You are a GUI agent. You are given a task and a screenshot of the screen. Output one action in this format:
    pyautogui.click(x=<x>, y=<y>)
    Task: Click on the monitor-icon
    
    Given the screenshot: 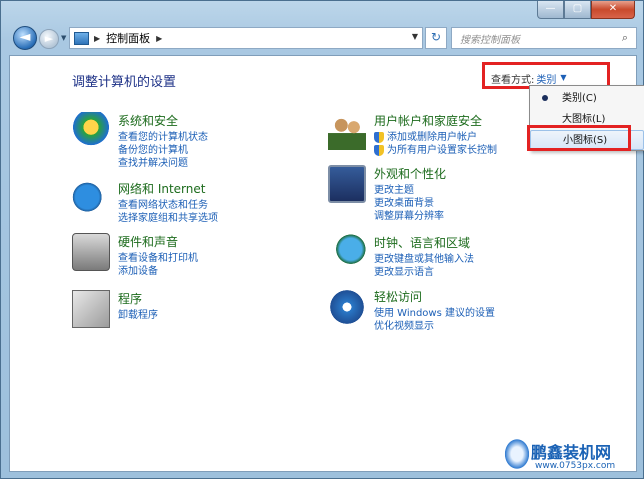 What is the action you would take?
    pyautogui.click(x=347, y=184)
    